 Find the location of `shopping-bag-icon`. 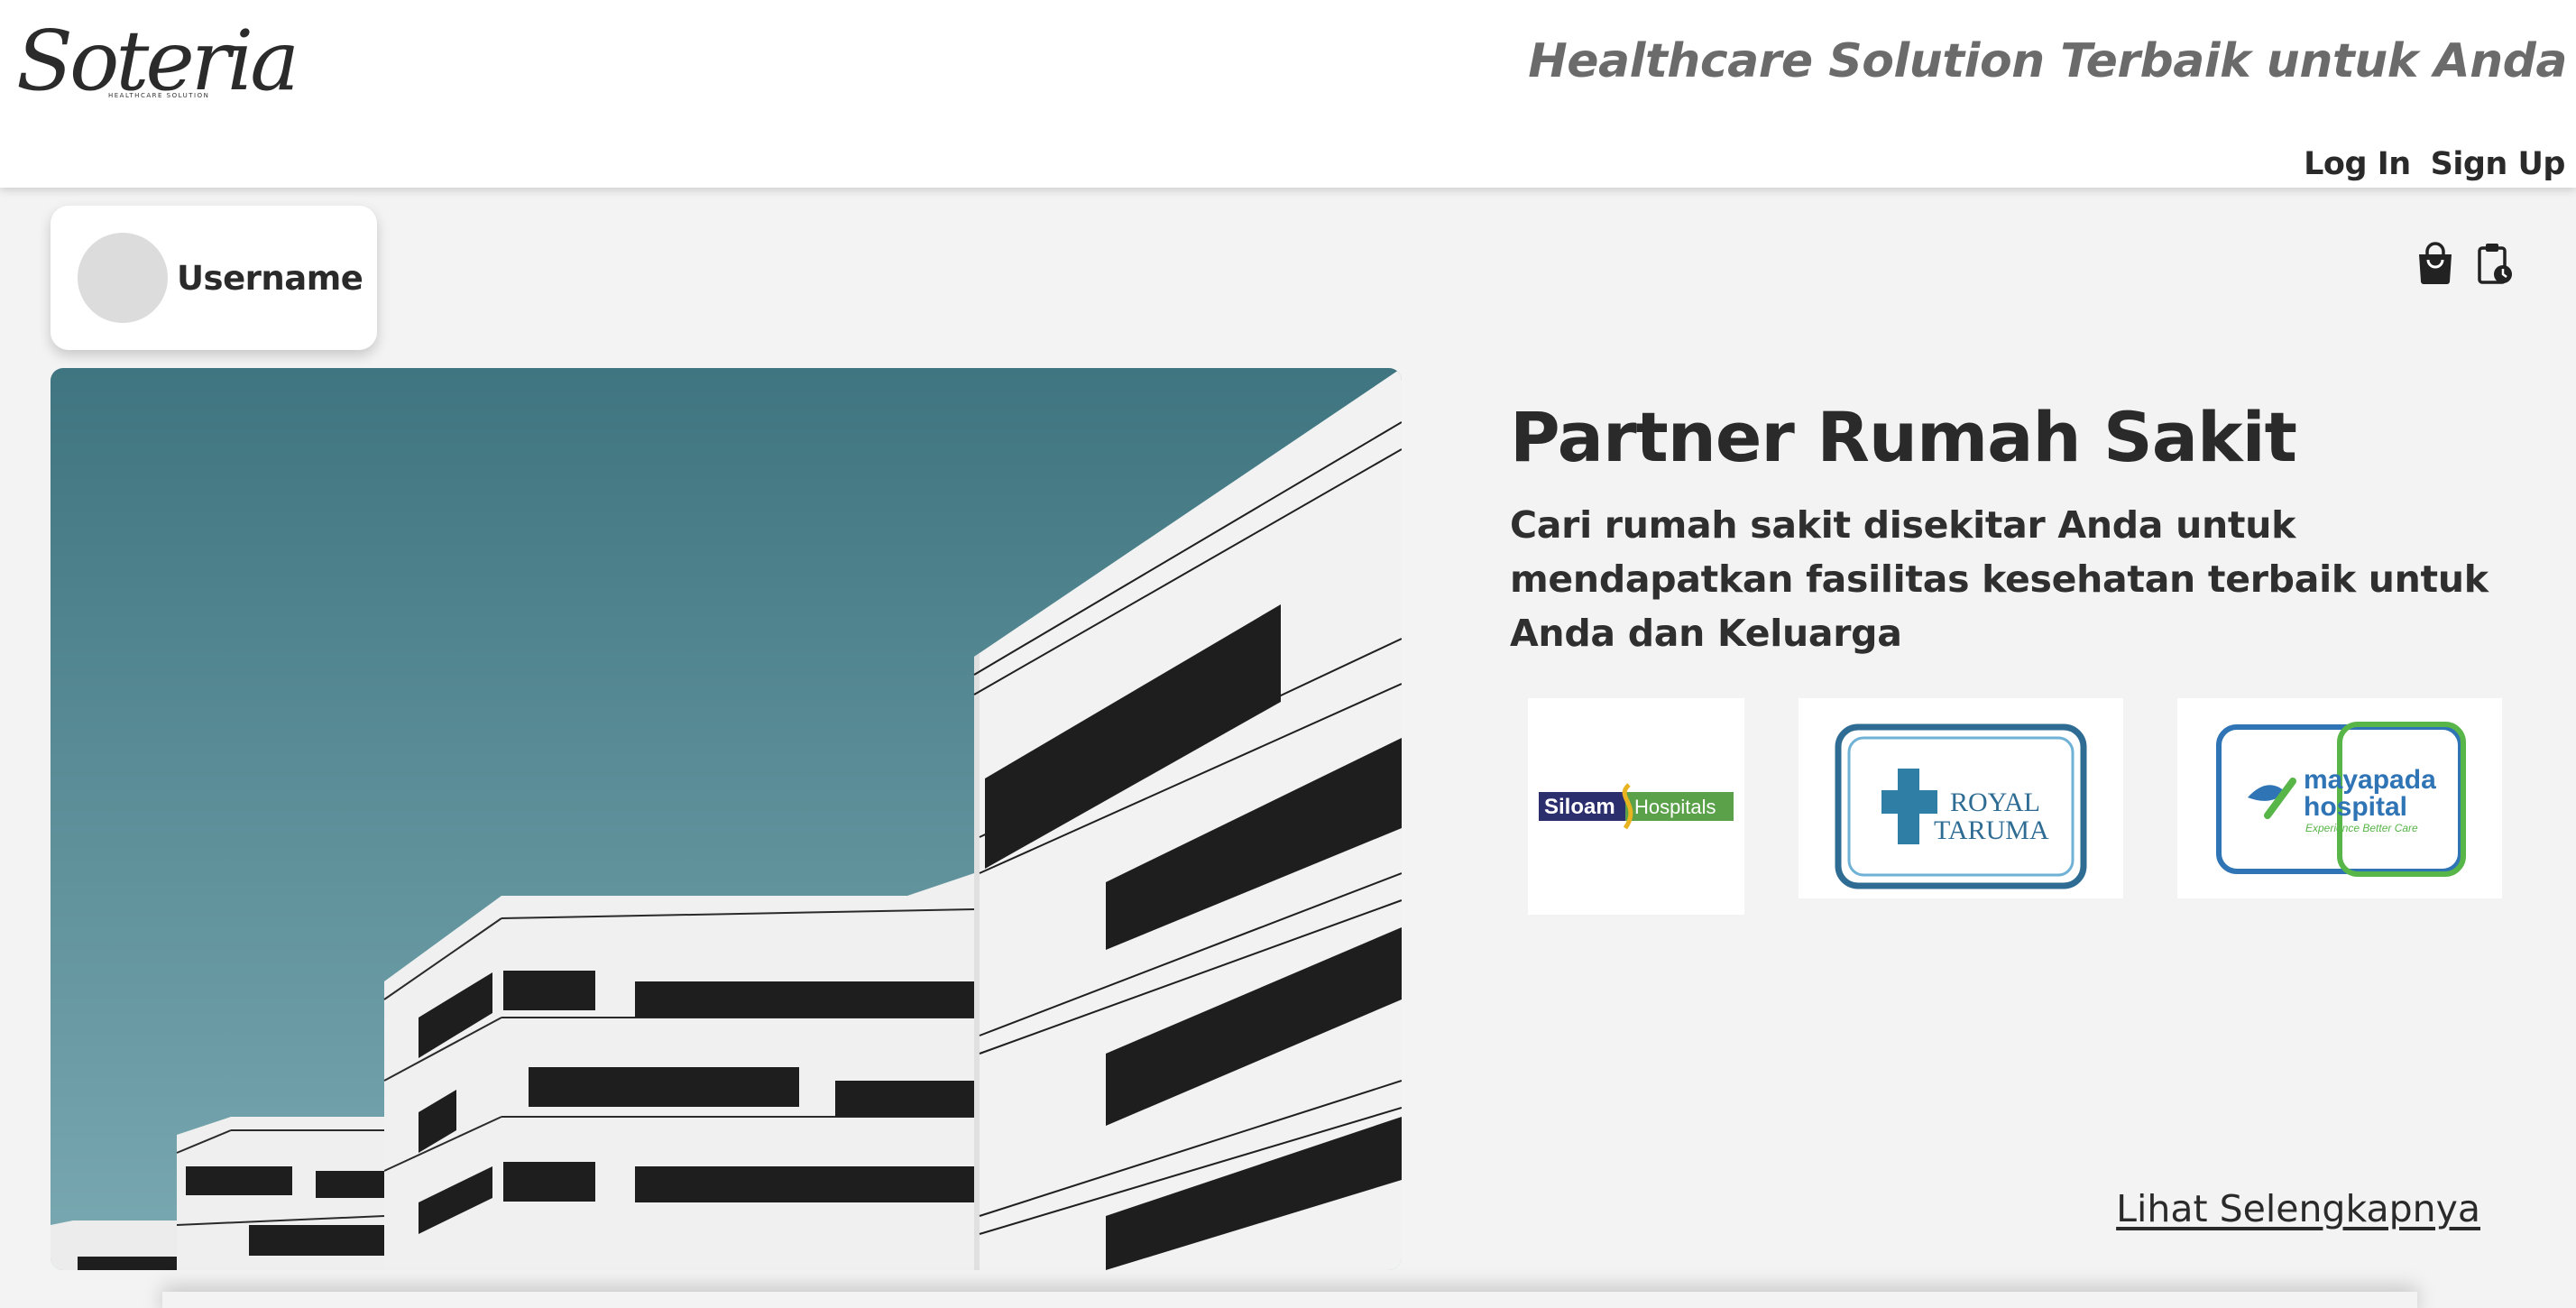

shopping-bag-icon is located at coordinates (2435, 263).